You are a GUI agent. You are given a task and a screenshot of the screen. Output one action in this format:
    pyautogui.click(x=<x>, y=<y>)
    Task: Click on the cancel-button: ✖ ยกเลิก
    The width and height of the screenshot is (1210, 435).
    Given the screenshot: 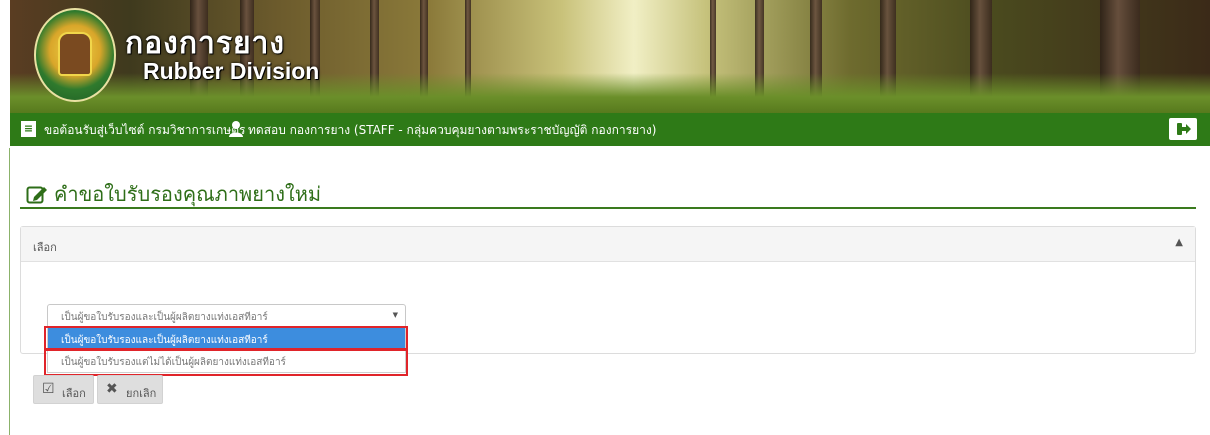 What is the action you would take?
    pyautogui.click(x=130, y=389)
    